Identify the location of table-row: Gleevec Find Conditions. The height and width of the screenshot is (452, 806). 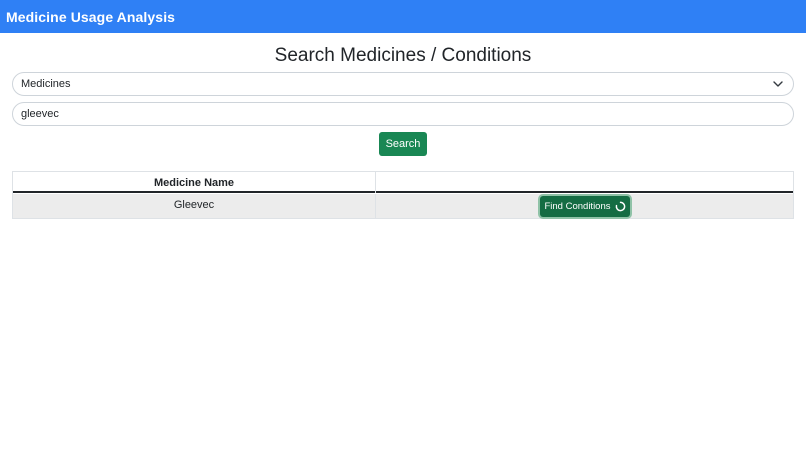
(403, 206).